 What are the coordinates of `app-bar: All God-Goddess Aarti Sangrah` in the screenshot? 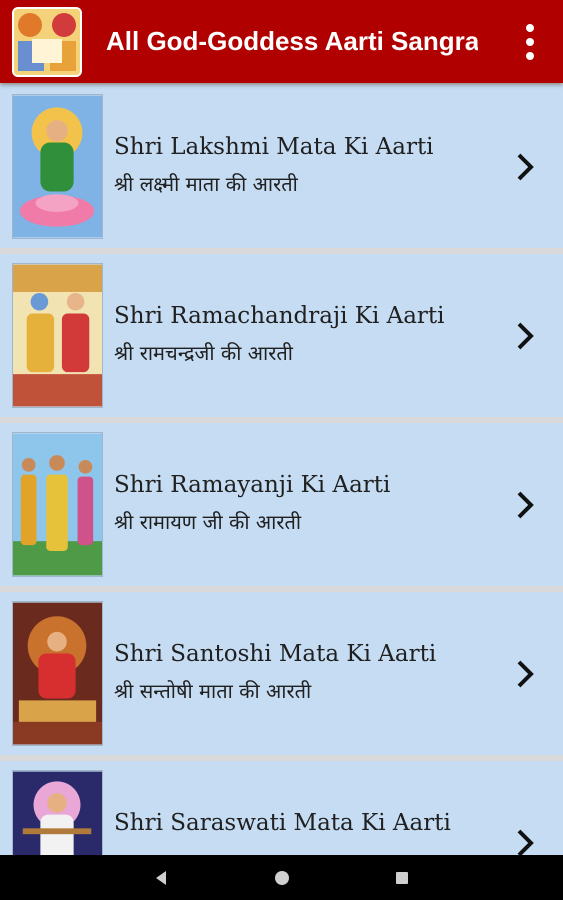 It's located at (281, 41).